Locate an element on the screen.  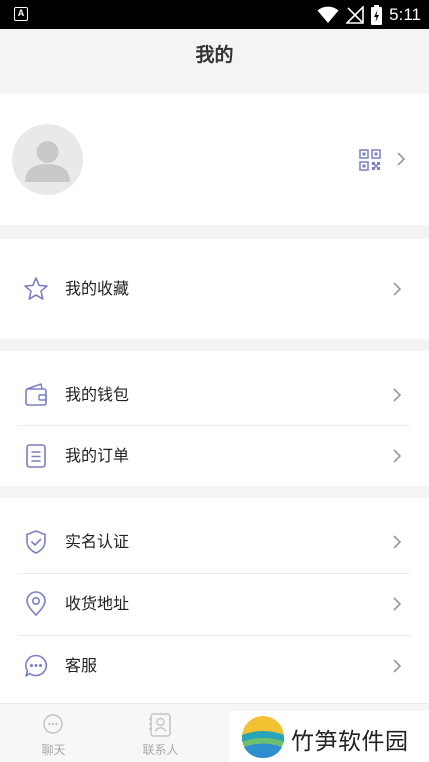
tab-contacts: 联系人 is located at coordinates (160, 733).